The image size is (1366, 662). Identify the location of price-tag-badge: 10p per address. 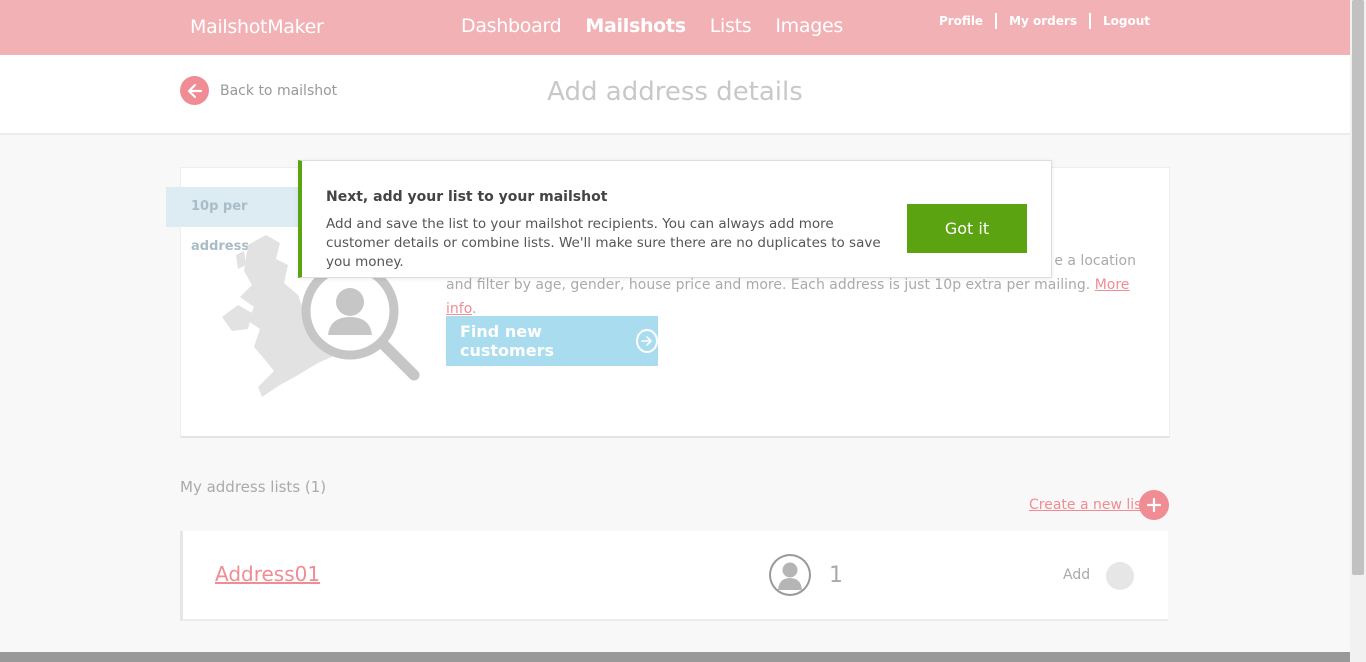
(236, 220).